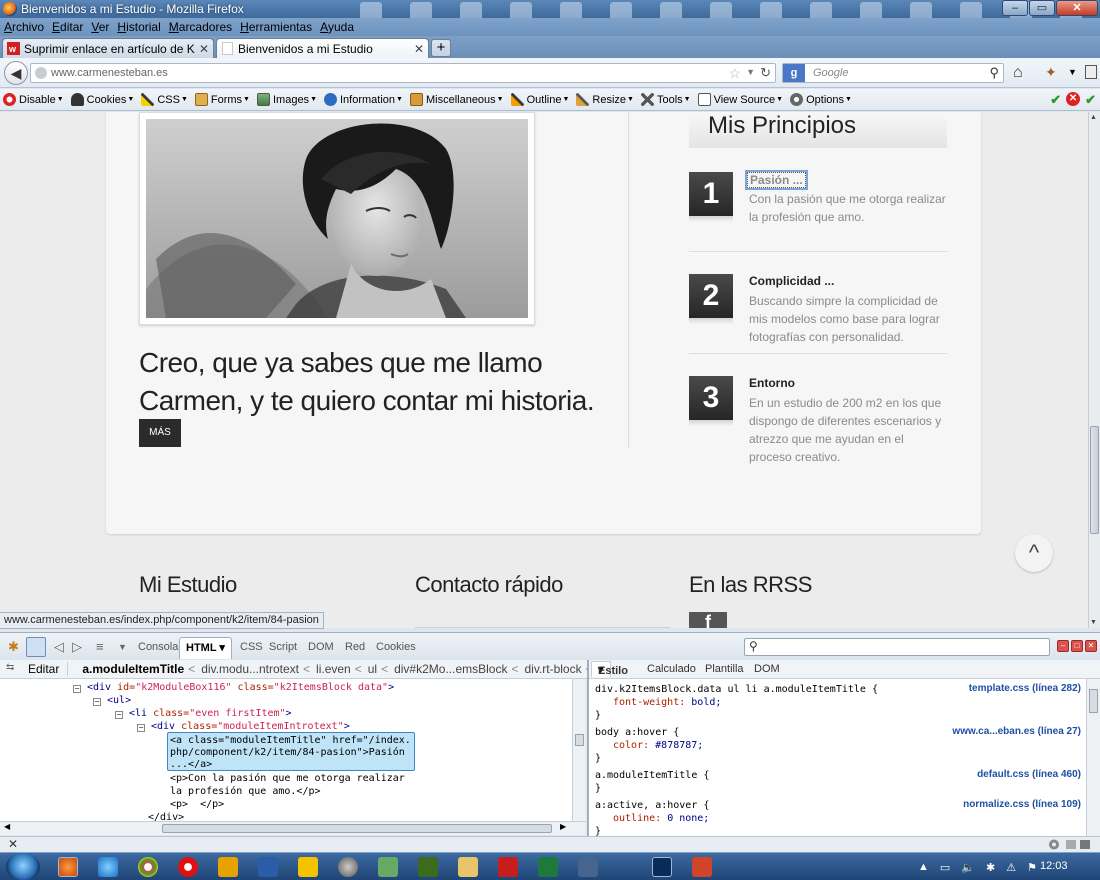 The width and height of the screenshot is (1100, 880). Describe the element at coordinates (166, 816) in the screenshot. I see `tree-line: </div>` at that location.